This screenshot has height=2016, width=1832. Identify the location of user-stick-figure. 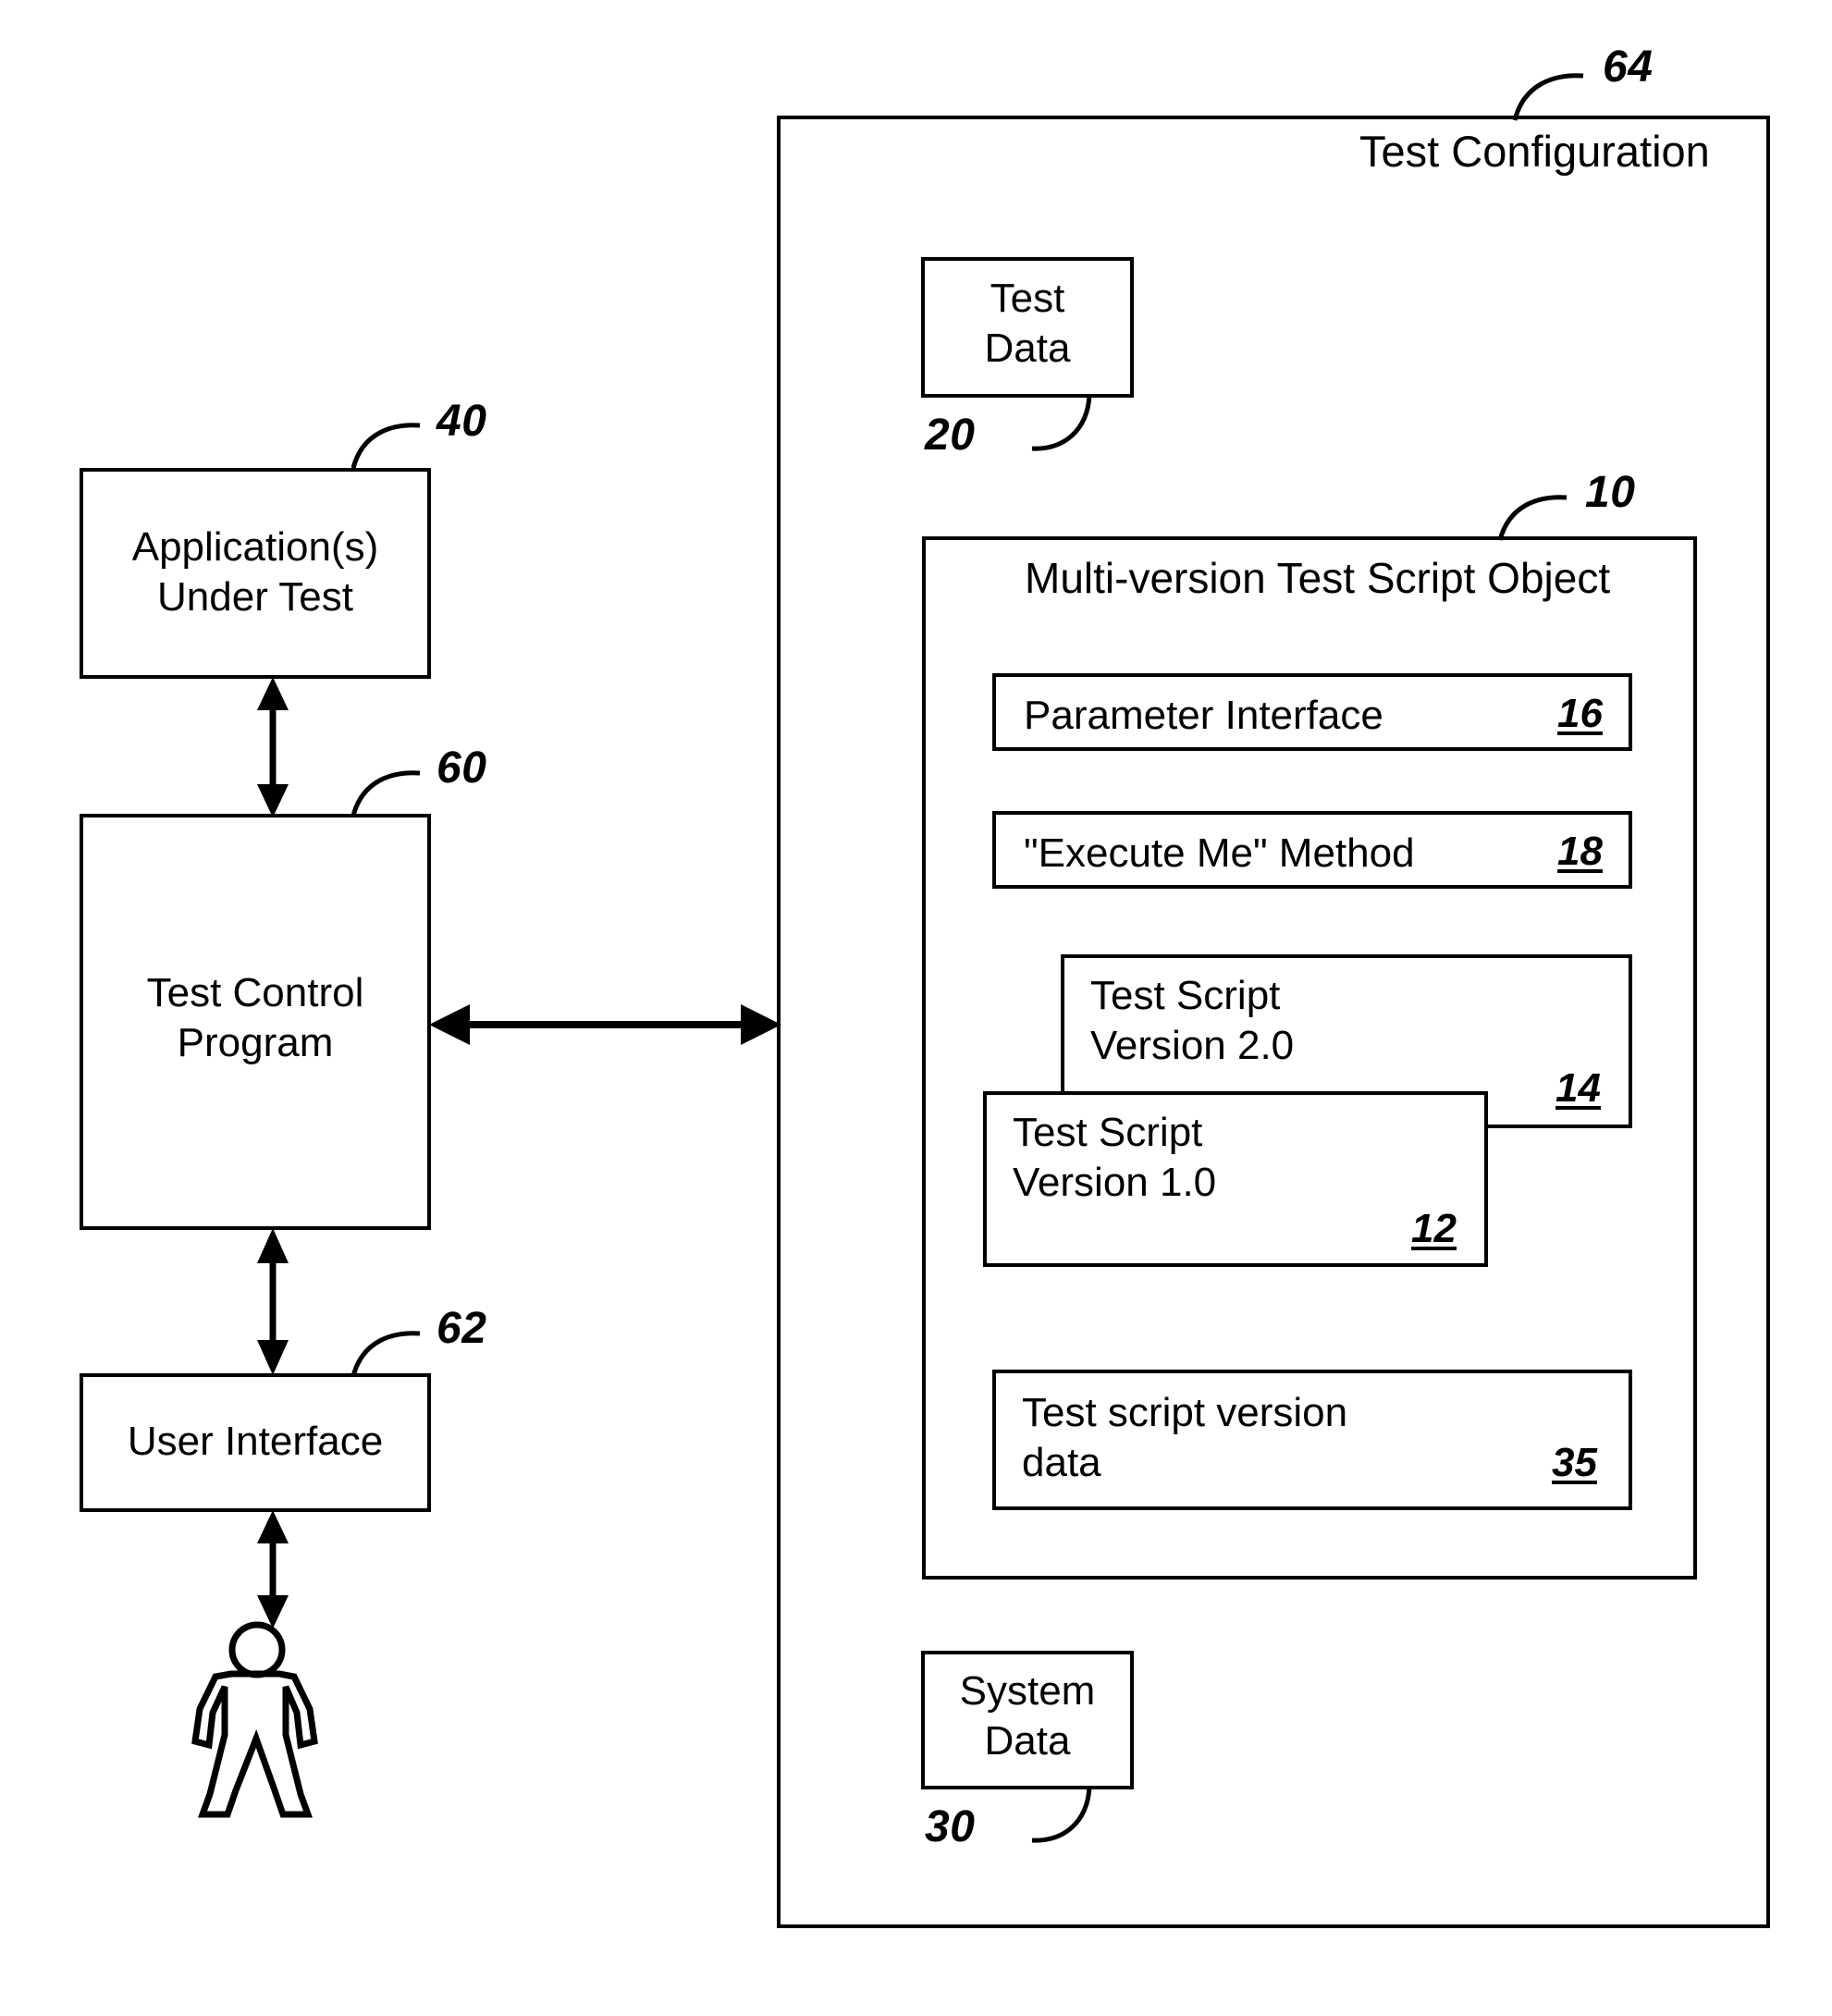
(254, 1719).